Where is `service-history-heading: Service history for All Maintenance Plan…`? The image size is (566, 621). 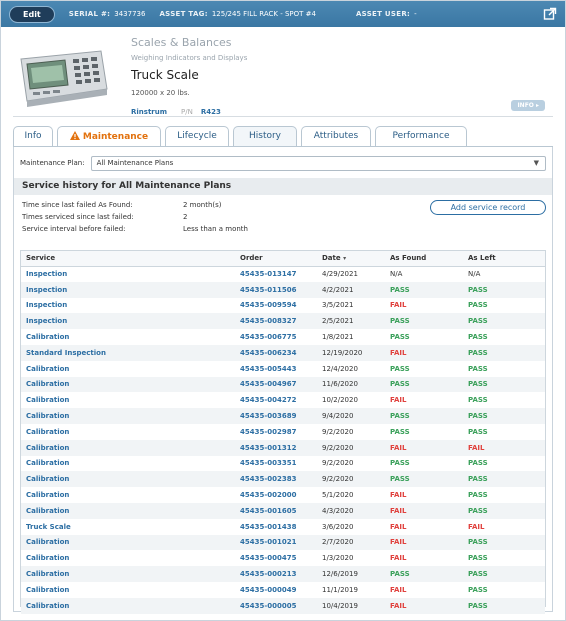 service-history-heading: Service history for All Maintenance Plan… is located at coordinates (283, 186).